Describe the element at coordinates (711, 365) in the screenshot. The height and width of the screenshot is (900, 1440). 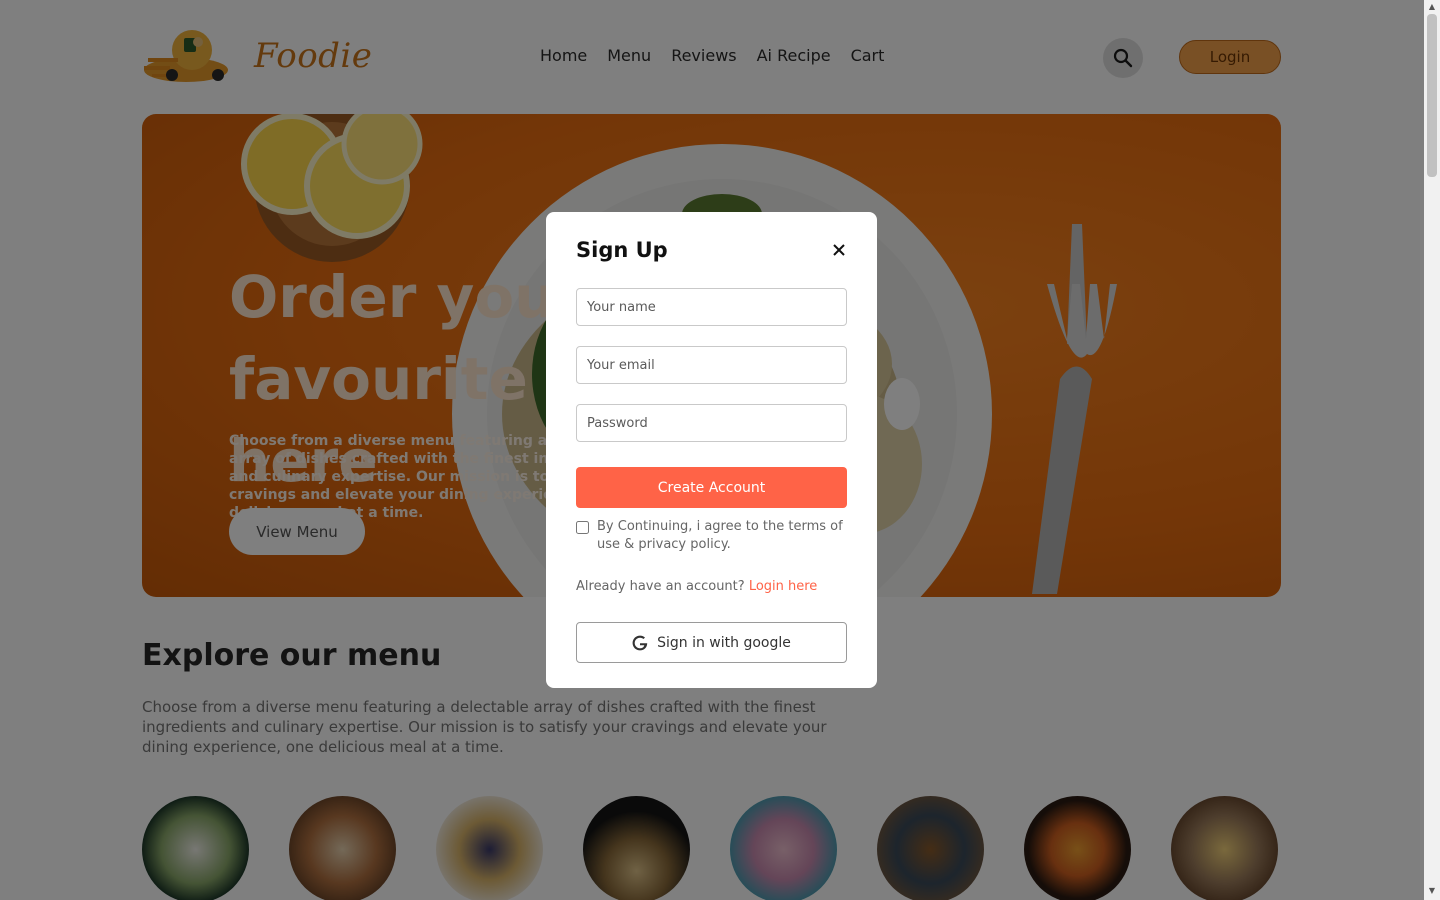
I see `email-input` at that location.